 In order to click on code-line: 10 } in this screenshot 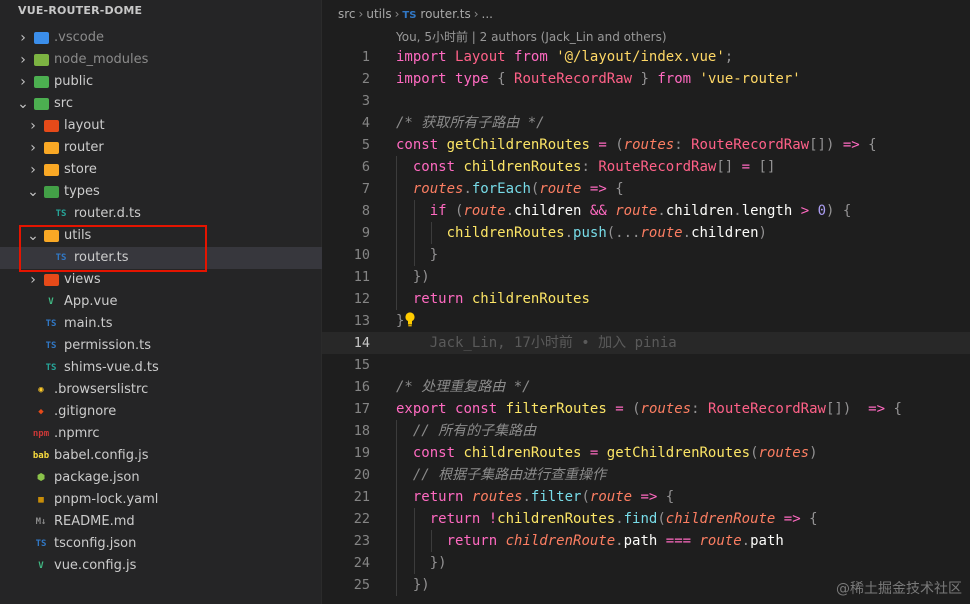, I will do `click(646, 255)`.